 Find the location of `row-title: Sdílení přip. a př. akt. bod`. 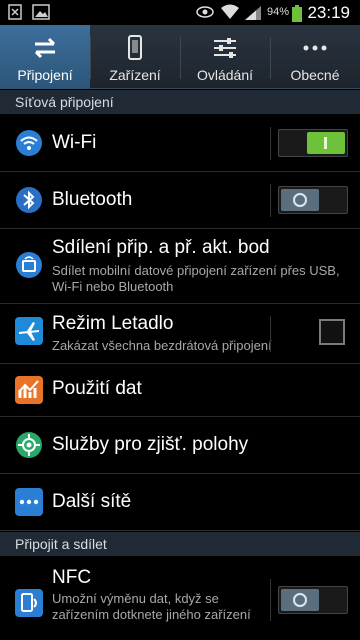

row-title: Sdílení přip. a př. akt. bod is located at coordinates (161, 247).